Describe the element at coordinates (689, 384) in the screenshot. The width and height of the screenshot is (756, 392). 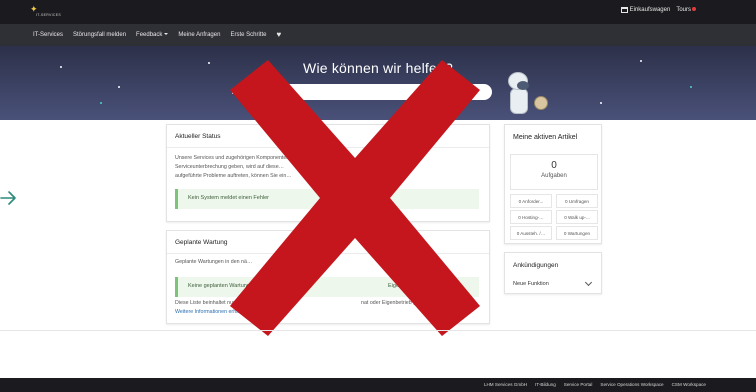
I see `footer-link: CSM Workspace` at that location.